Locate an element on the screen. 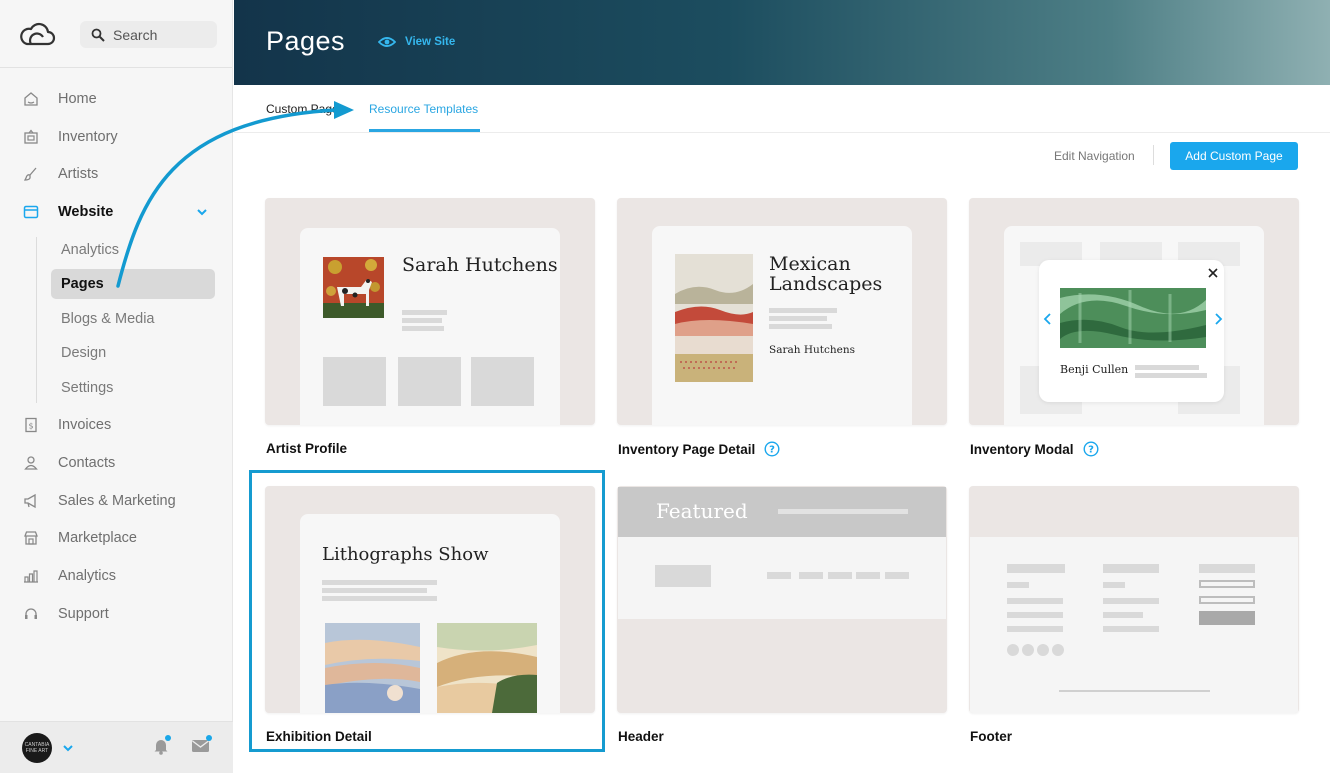 The height and width of the screenshot is (773, 1340). active-tab-indicator is located at coordinates (424, 130).